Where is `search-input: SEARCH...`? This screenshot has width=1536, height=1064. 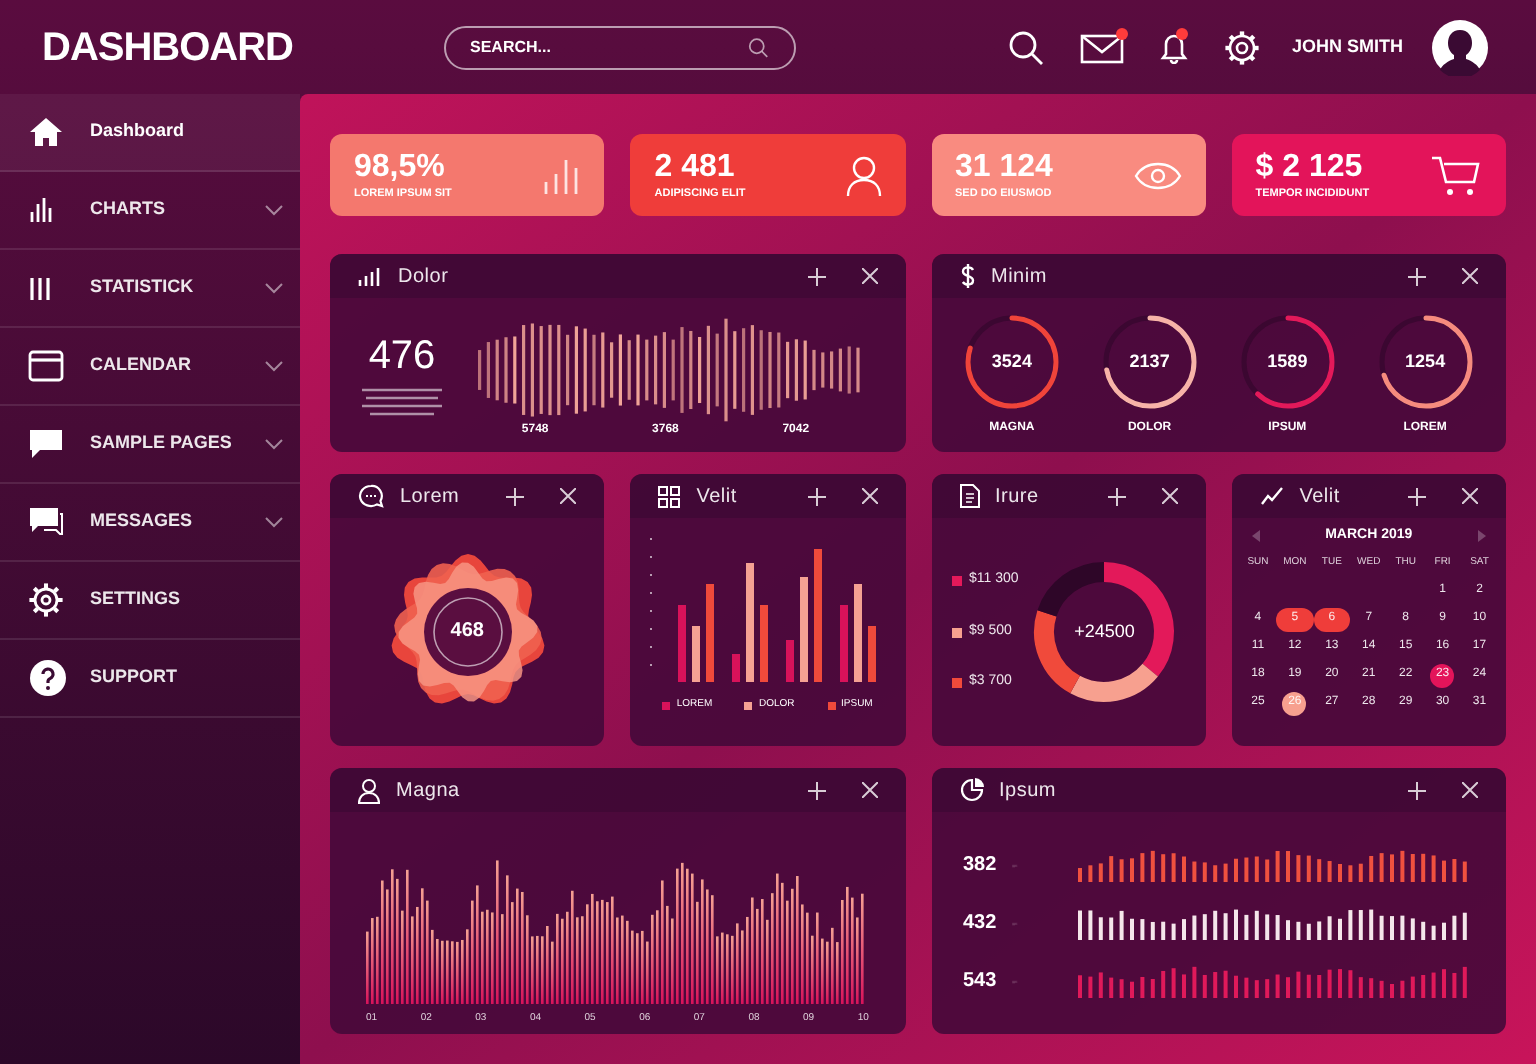 search-input: SEARCH... is located at coordinates (601, 47).